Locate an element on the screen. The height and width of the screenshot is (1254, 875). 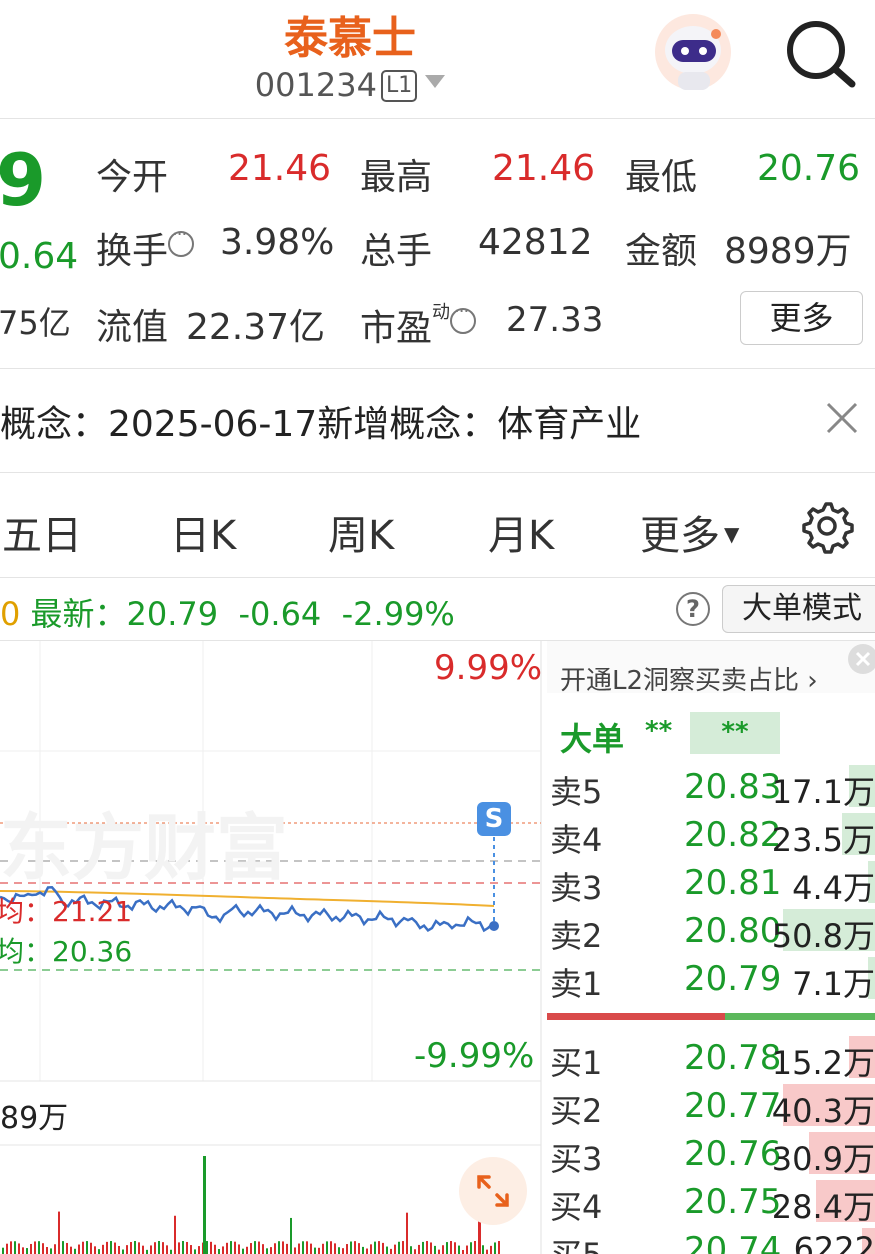
pe-label: 市盈动 is located at coordinates (418, 324).